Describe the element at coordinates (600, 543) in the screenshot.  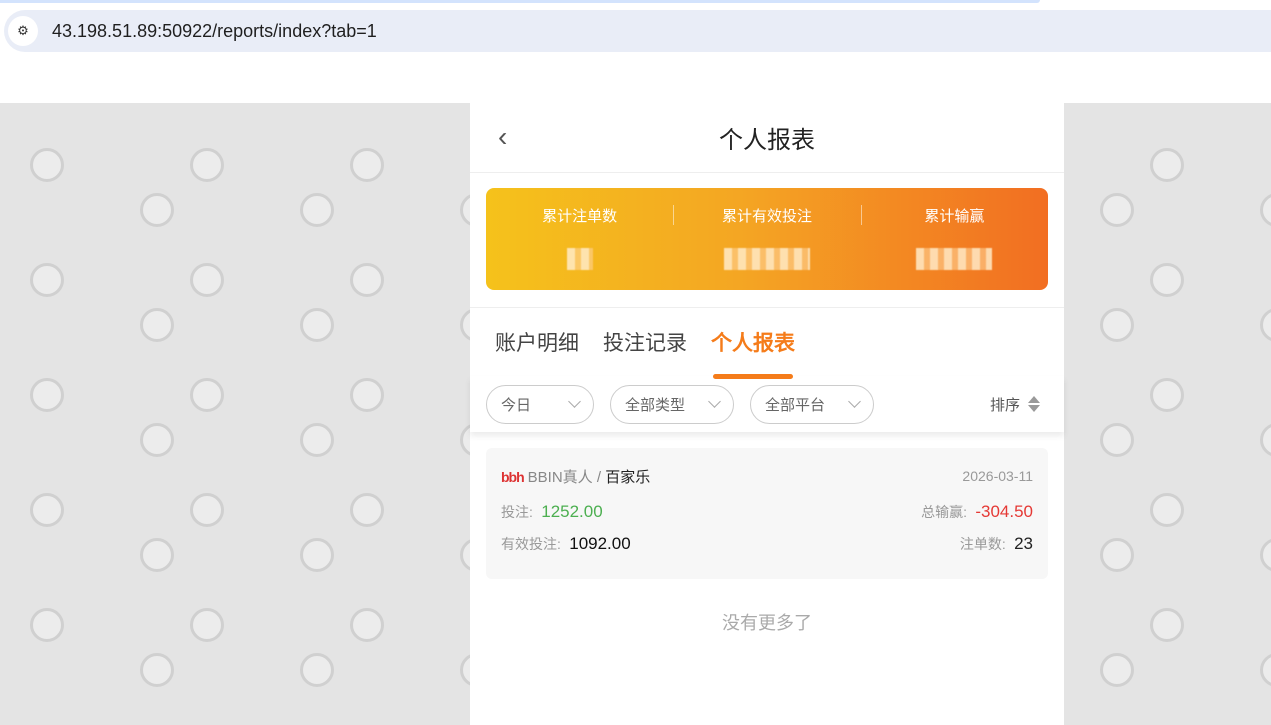
I see `valid-bet-amount: 1092.00` at that location.